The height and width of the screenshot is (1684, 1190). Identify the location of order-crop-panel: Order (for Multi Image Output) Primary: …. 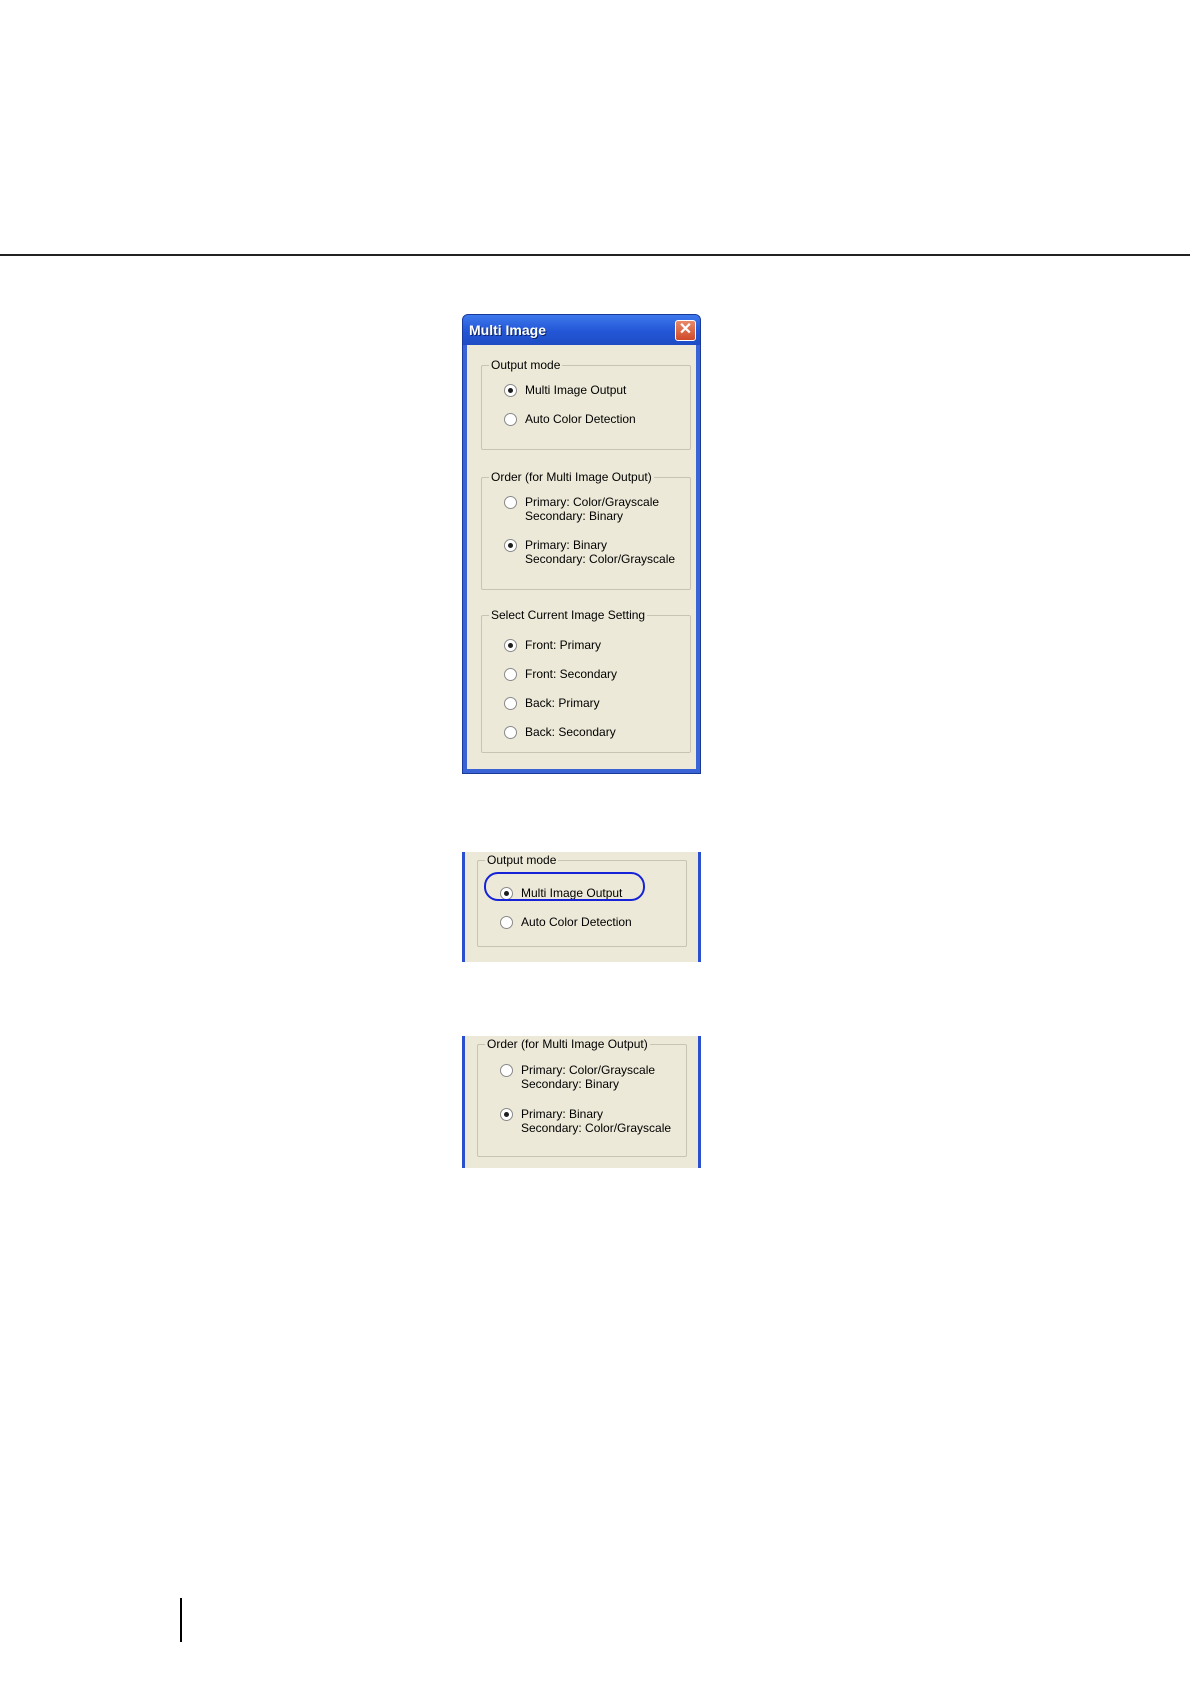
(581, 1102).